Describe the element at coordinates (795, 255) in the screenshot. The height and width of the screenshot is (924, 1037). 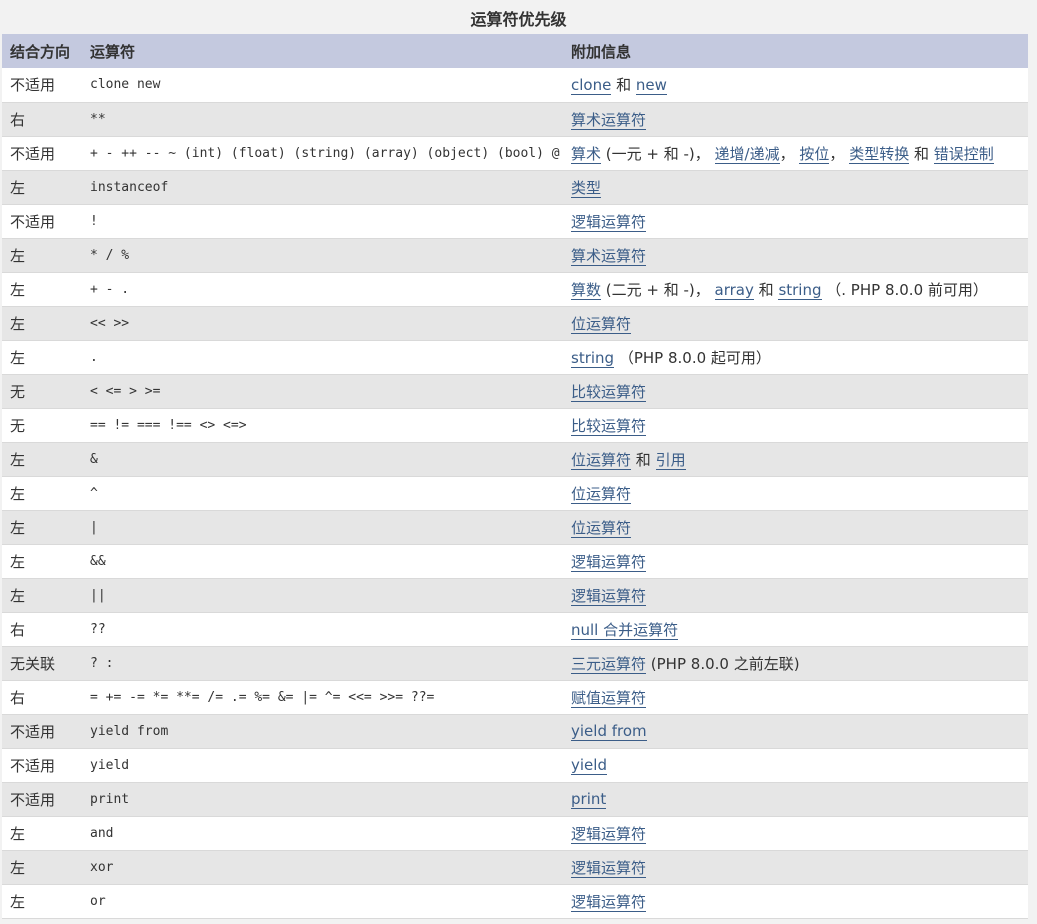
I see `additional-info-cell: 算术运算符` at that location.